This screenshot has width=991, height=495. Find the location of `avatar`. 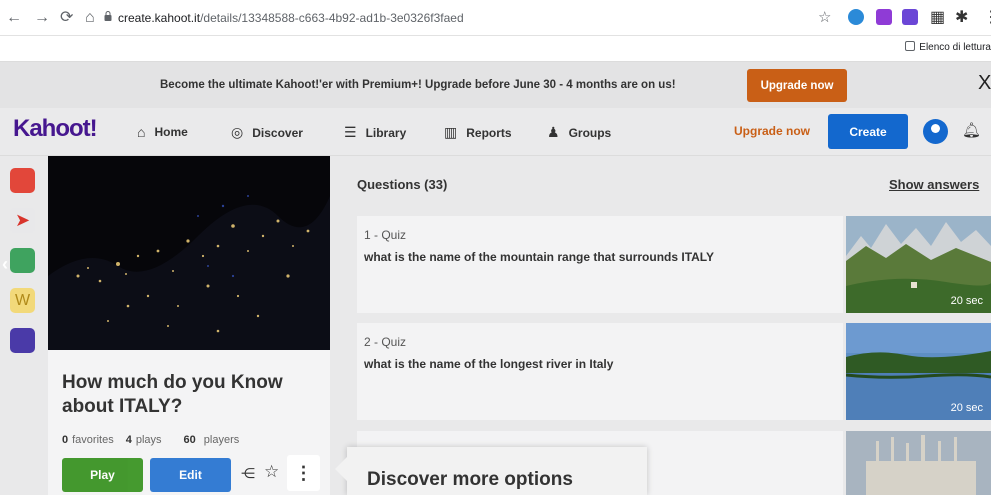

avatar is located at coordinates (935, 131).